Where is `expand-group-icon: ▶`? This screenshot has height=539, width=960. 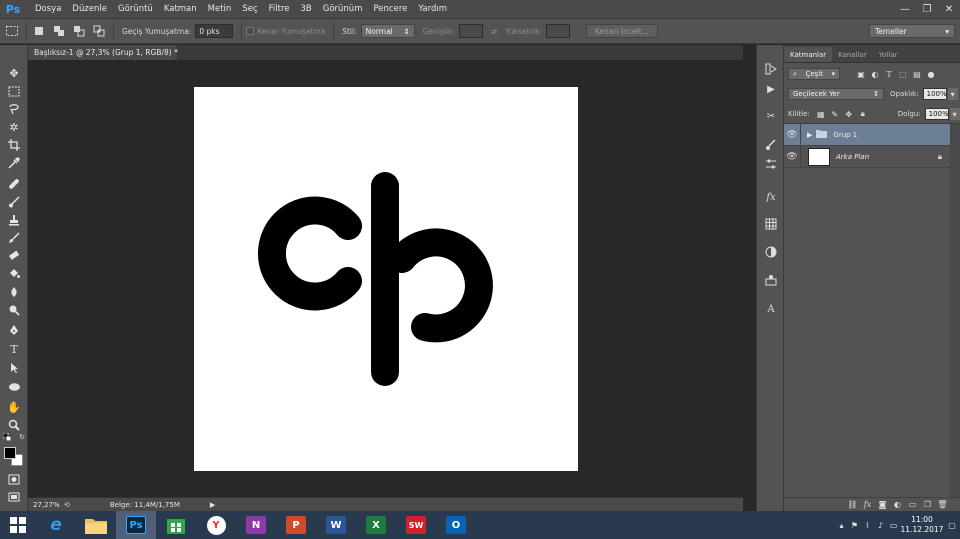 expand-group-icon: ▶ is located at coordinates (809, 135).